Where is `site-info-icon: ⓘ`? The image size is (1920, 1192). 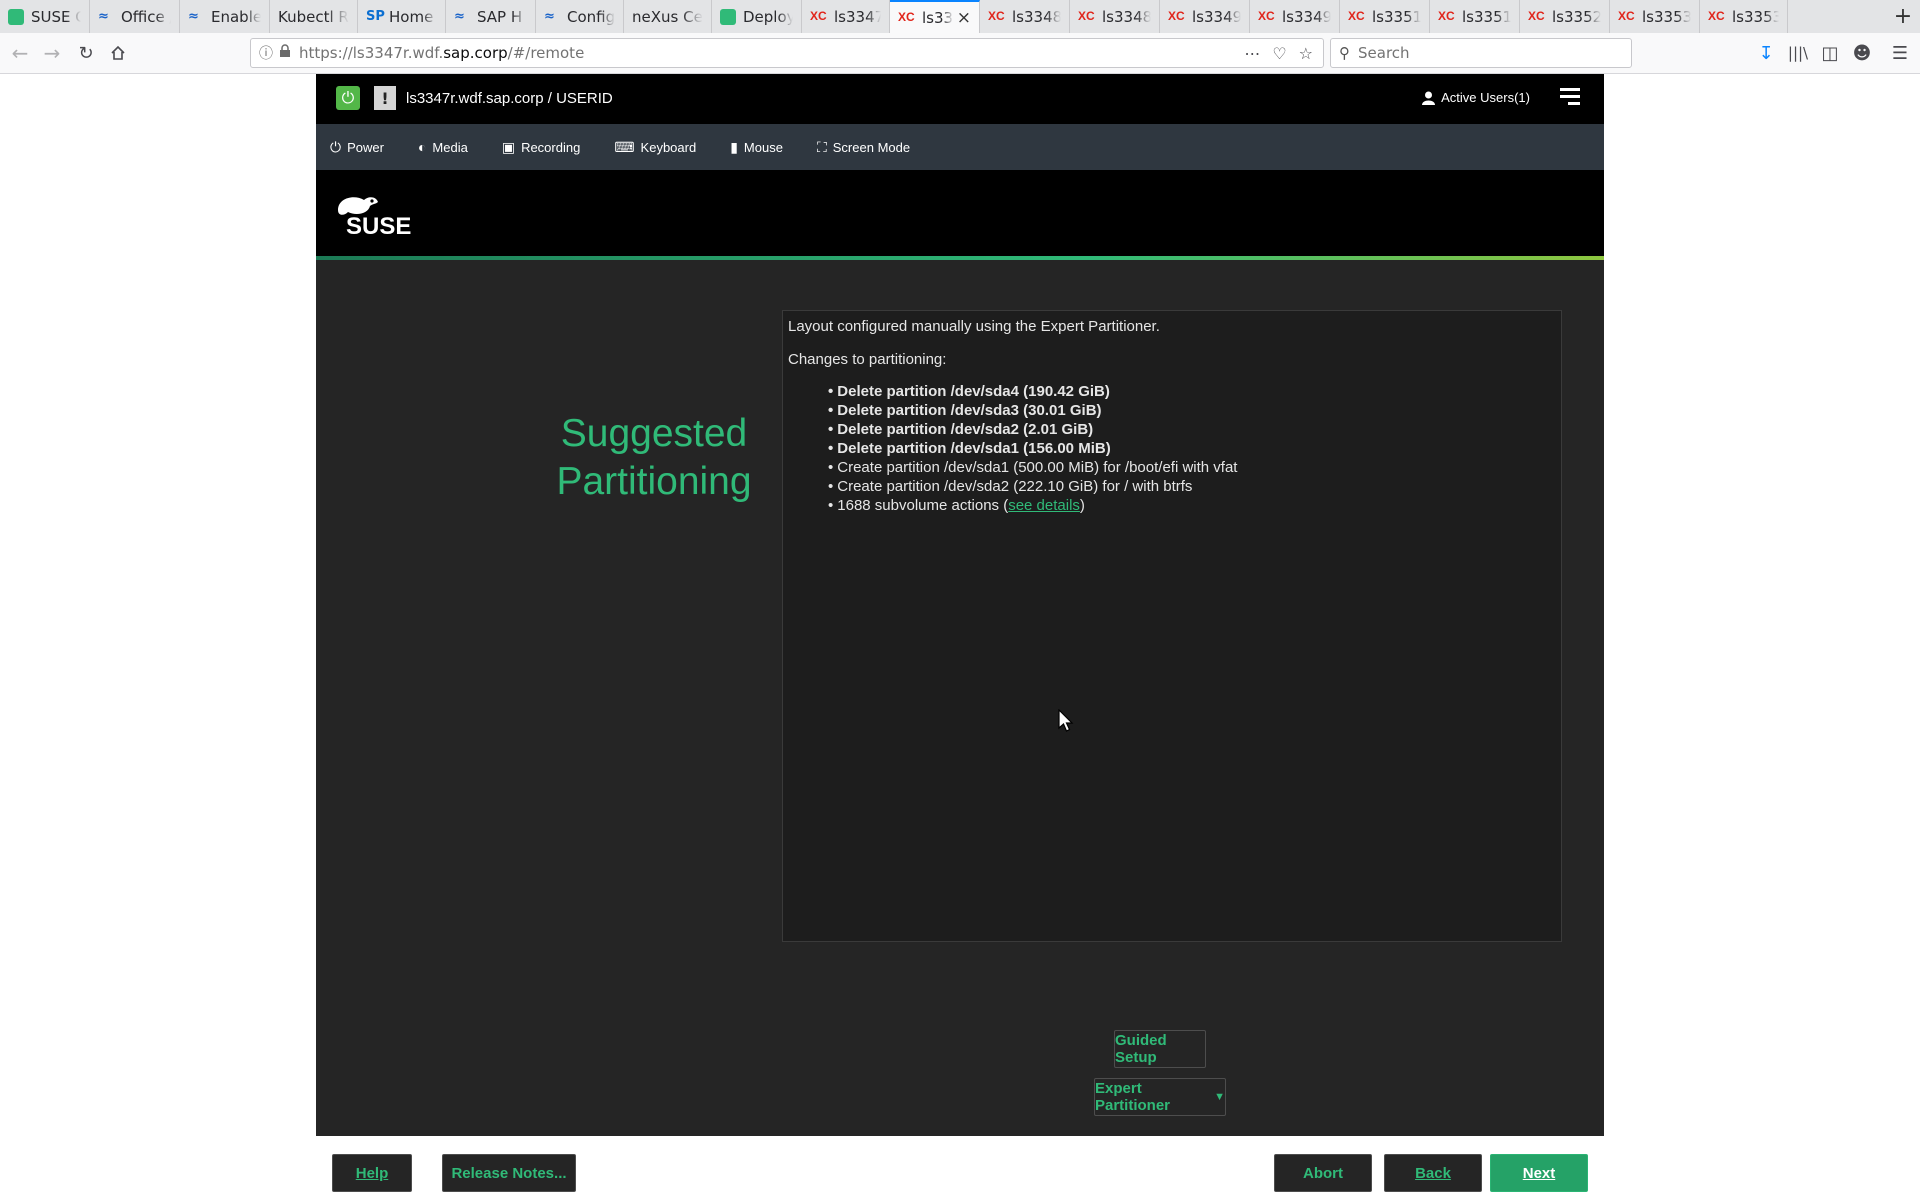
site-info-icon: ⓘ is located at coordinates (269, 53).